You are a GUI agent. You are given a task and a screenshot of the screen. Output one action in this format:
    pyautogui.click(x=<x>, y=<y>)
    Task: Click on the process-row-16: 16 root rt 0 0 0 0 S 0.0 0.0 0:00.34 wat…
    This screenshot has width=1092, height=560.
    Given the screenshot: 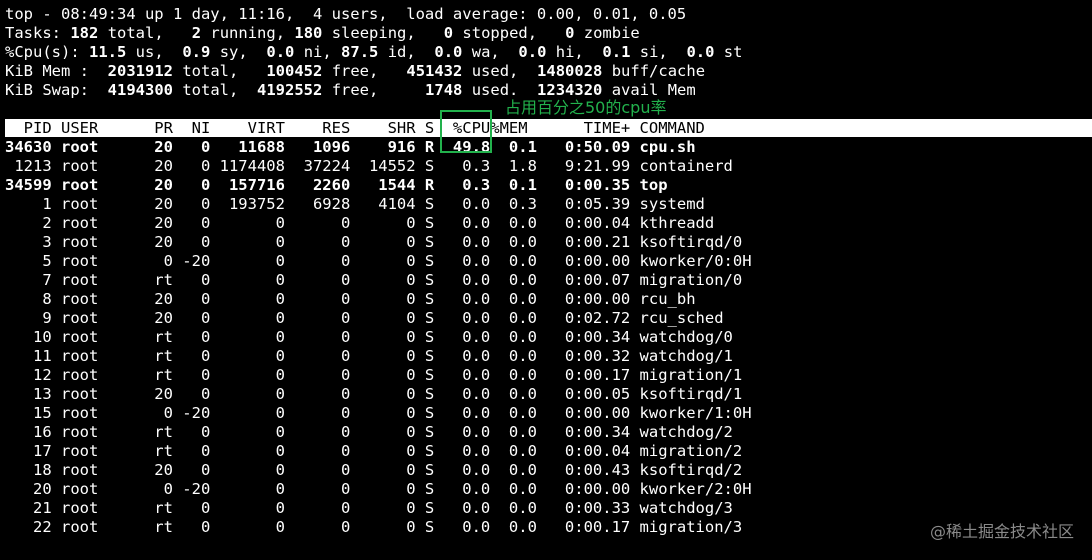 What is the action you would take?
    pyautogui.click(x=369, y=432)
    